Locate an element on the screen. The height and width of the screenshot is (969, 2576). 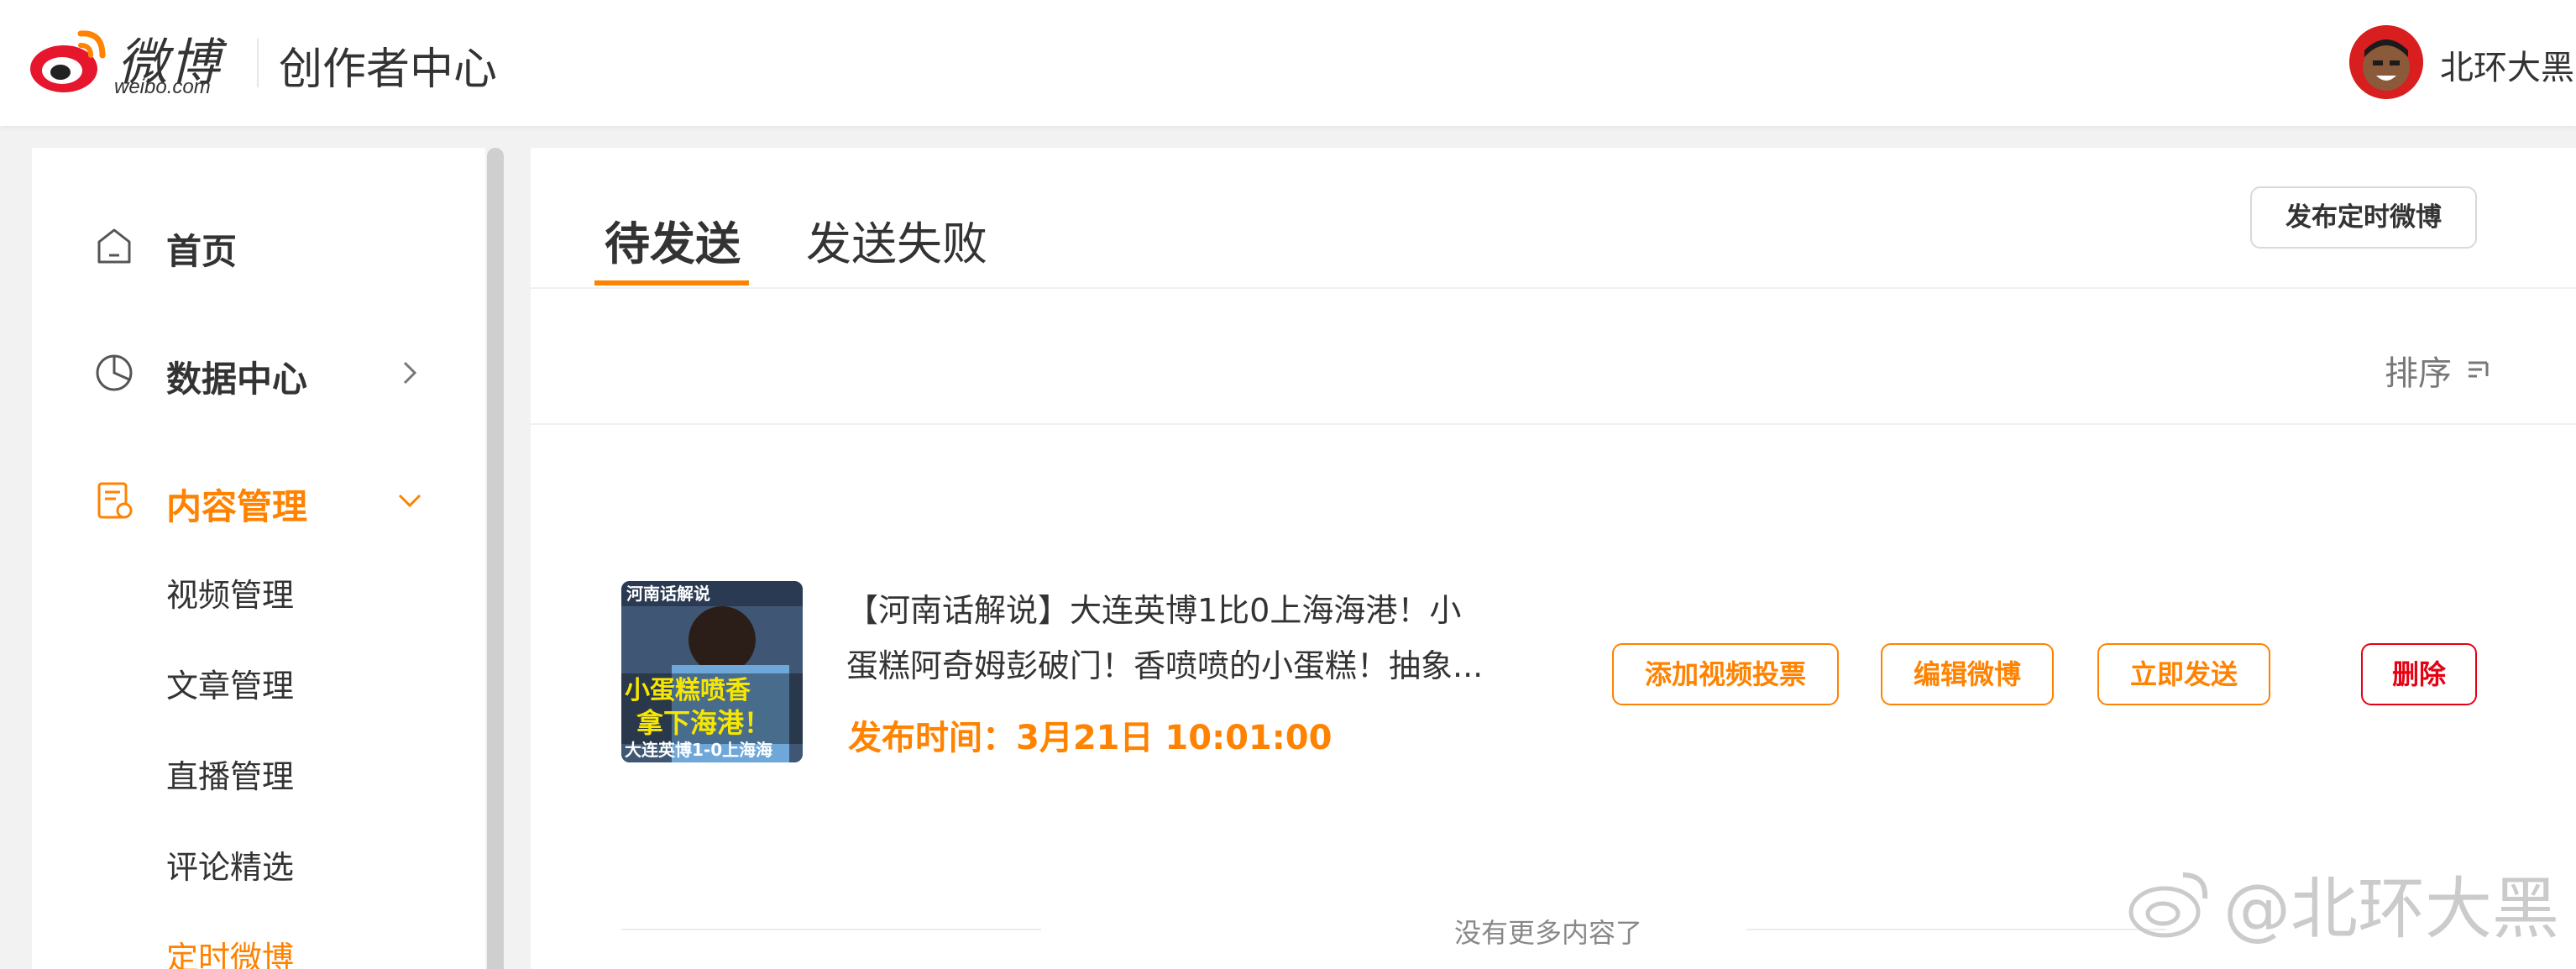
thumb-line: 河南话解说 is located at coordinates (668, 594).